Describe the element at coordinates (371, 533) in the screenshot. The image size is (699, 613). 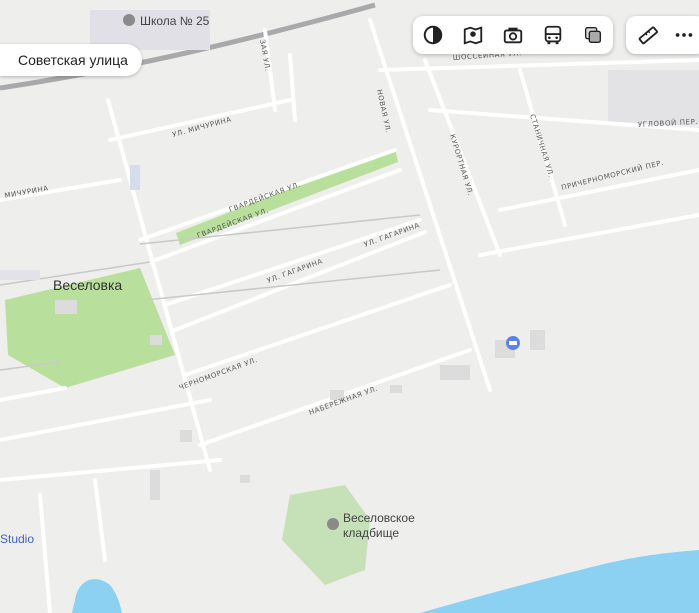
I see `cemetery-label-line2: кладбище` at that location.